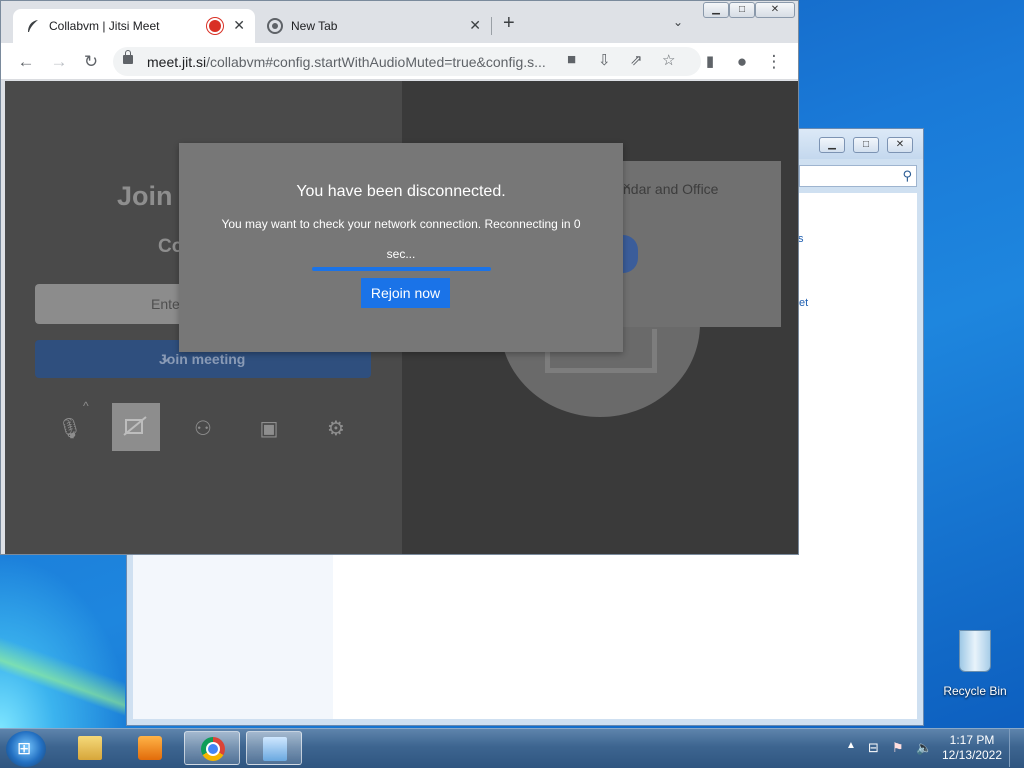 This screenshot has height=768, width=1024. What do you see at coordinates (269, 429) in the screenshot?
I see `virtual-background-icon: ▣` at bounding box center [269, 429].